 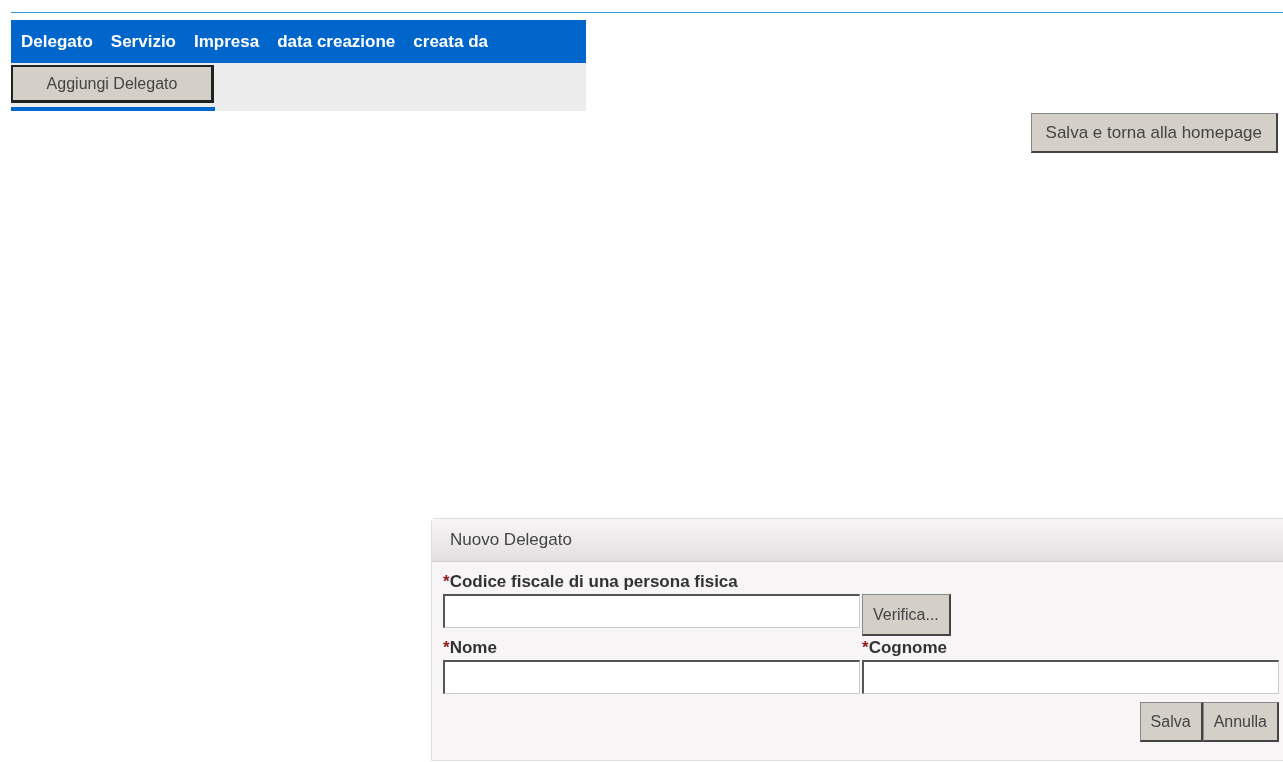 I want to click on column-header: data creazione, so click(x=336, y=41).